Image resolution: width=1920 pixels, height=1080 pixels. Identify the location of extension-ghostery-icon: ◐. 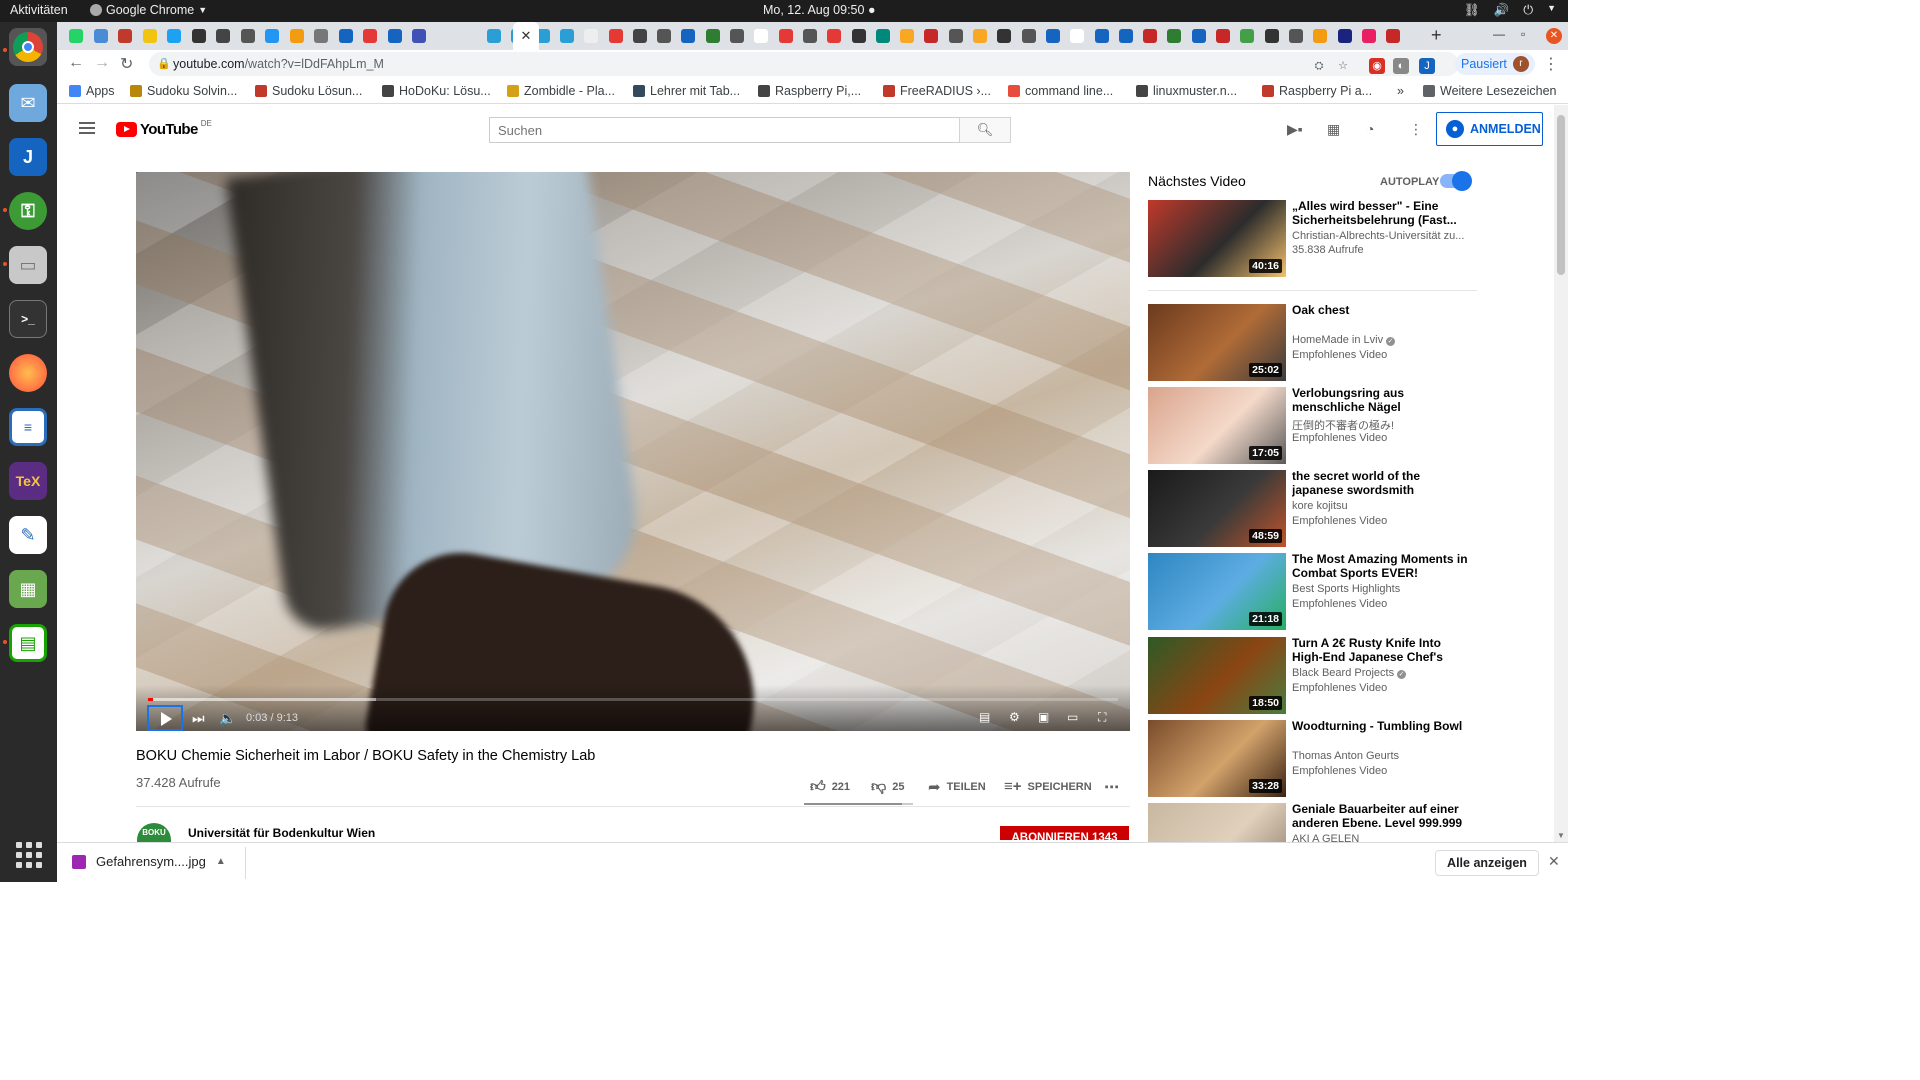
(1401, 66).